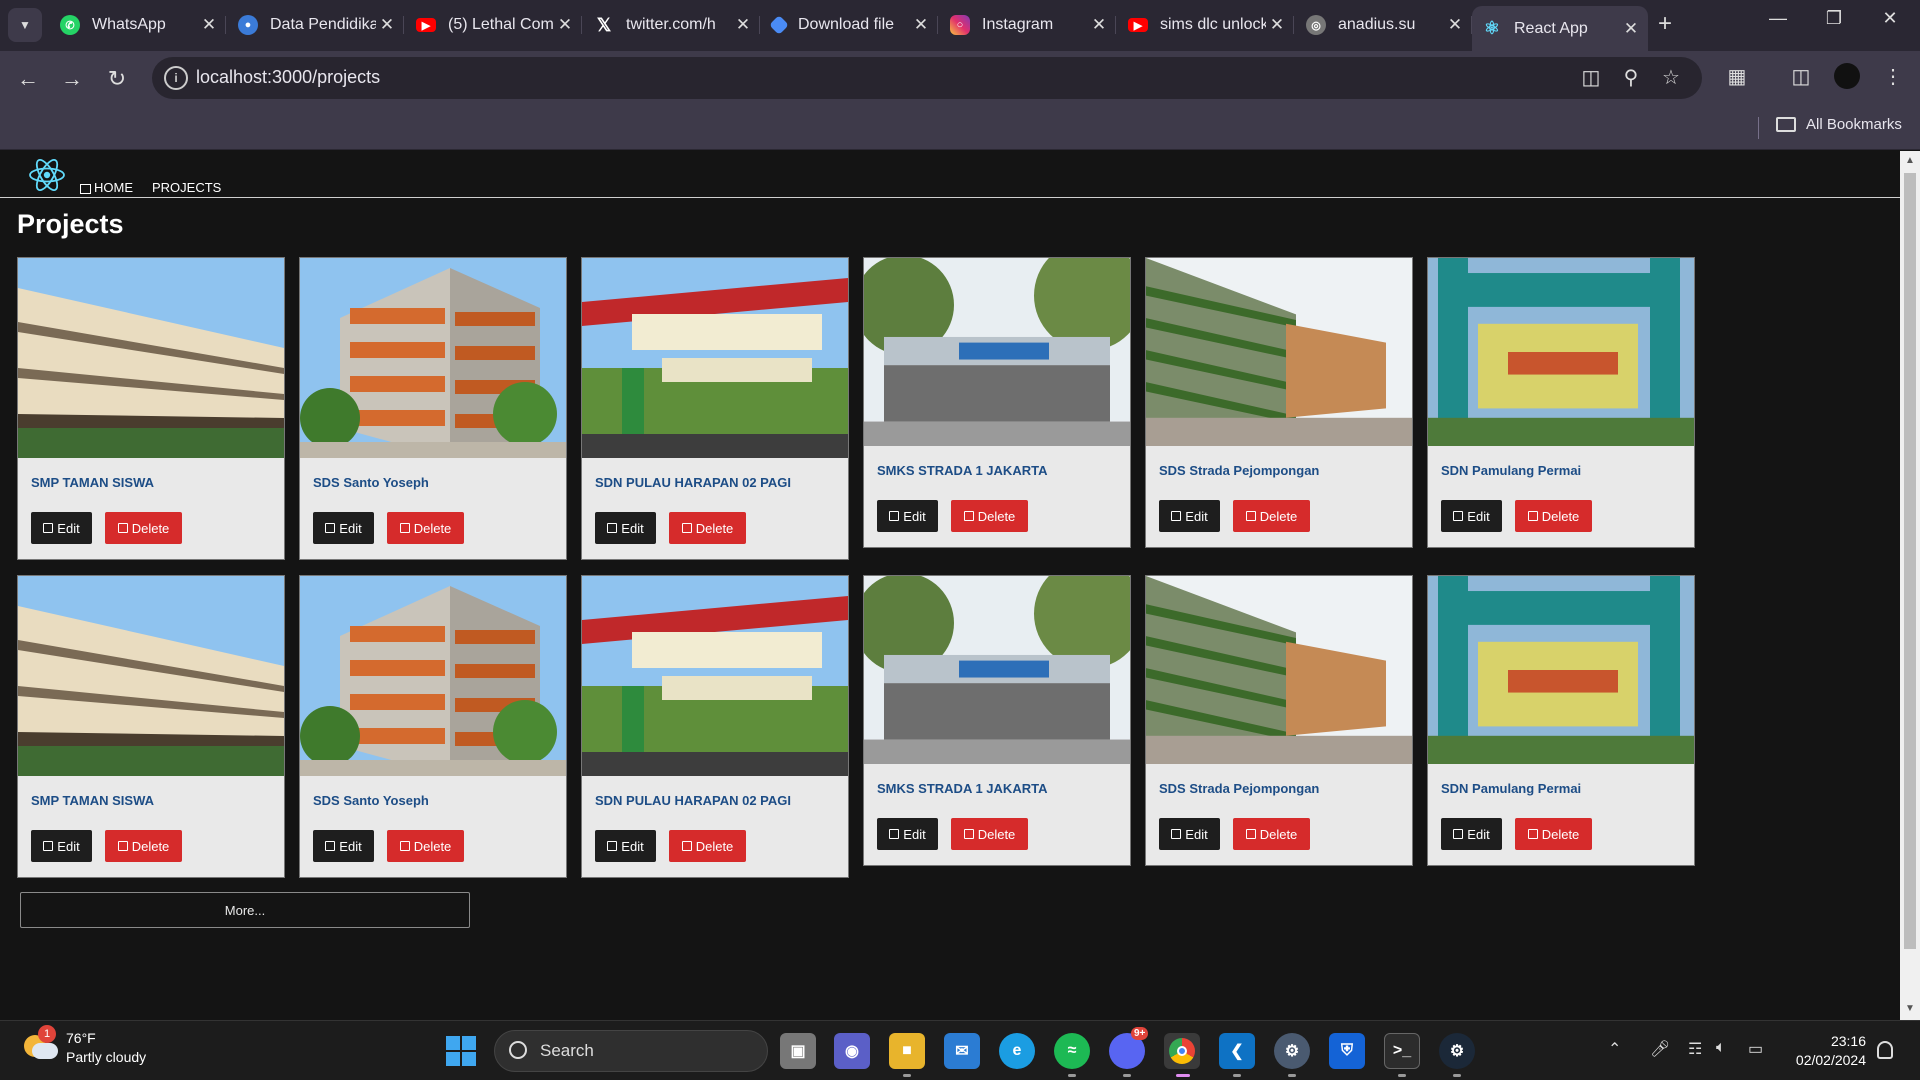  What do you see at coordinates (1665, 24) in the screenshot?
I see `new-tab-button: +` at bounding box center [1665, 24].